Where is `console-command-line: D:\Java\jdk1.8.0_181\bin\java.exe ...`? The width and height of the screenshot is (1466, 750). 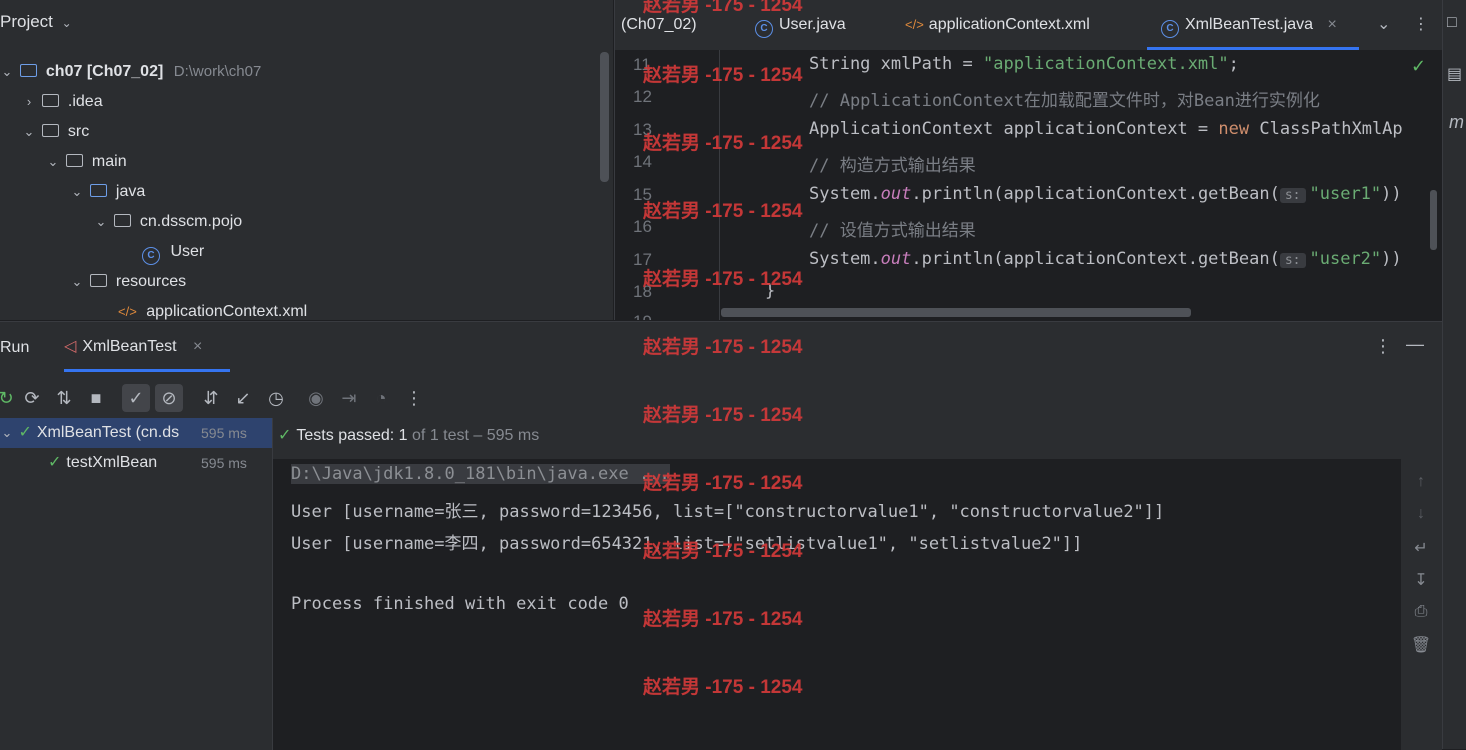
console-command-line: D:\Java\jdk1.8.0_181\bin\java.exe ... is located at coordinates (480, 474).